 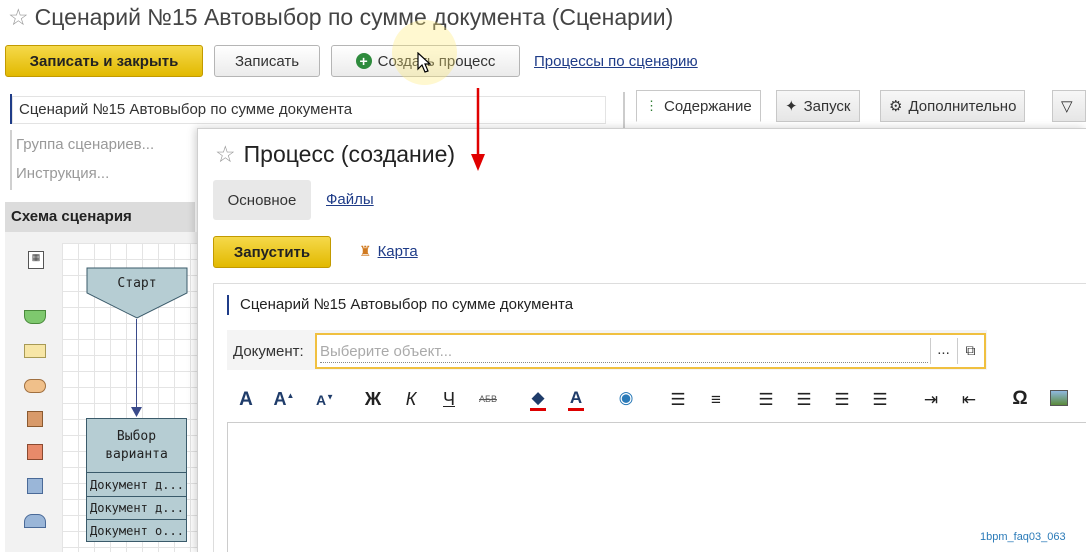 What do you see at coordinates (36, 260) in the screenshot?
I see `palette-doc-icon: ▦` at bounding box center [36, 260].